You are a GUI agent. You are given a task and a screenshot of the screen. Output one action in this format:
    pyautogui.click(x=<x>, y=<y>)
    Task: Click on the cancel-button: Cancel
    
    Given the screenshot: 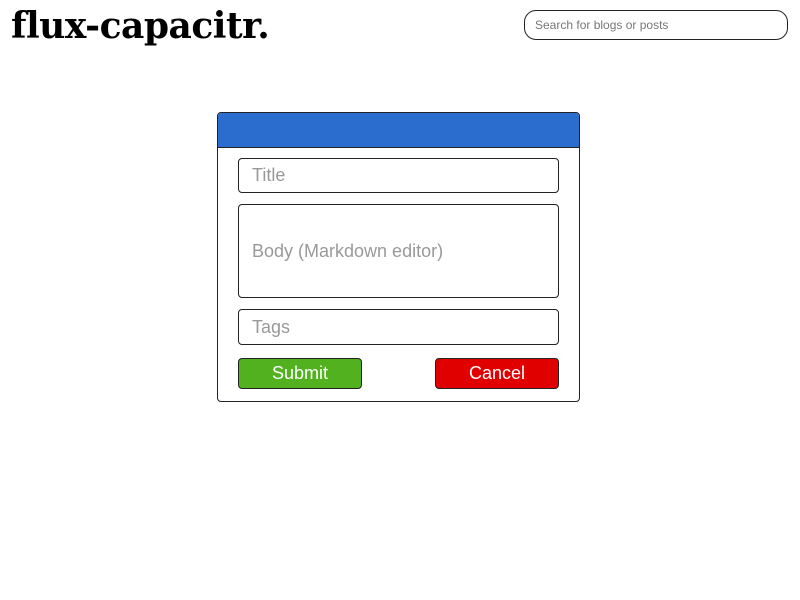 What is the action you would take?
    pyautogui.click(x=497, y=373)
    